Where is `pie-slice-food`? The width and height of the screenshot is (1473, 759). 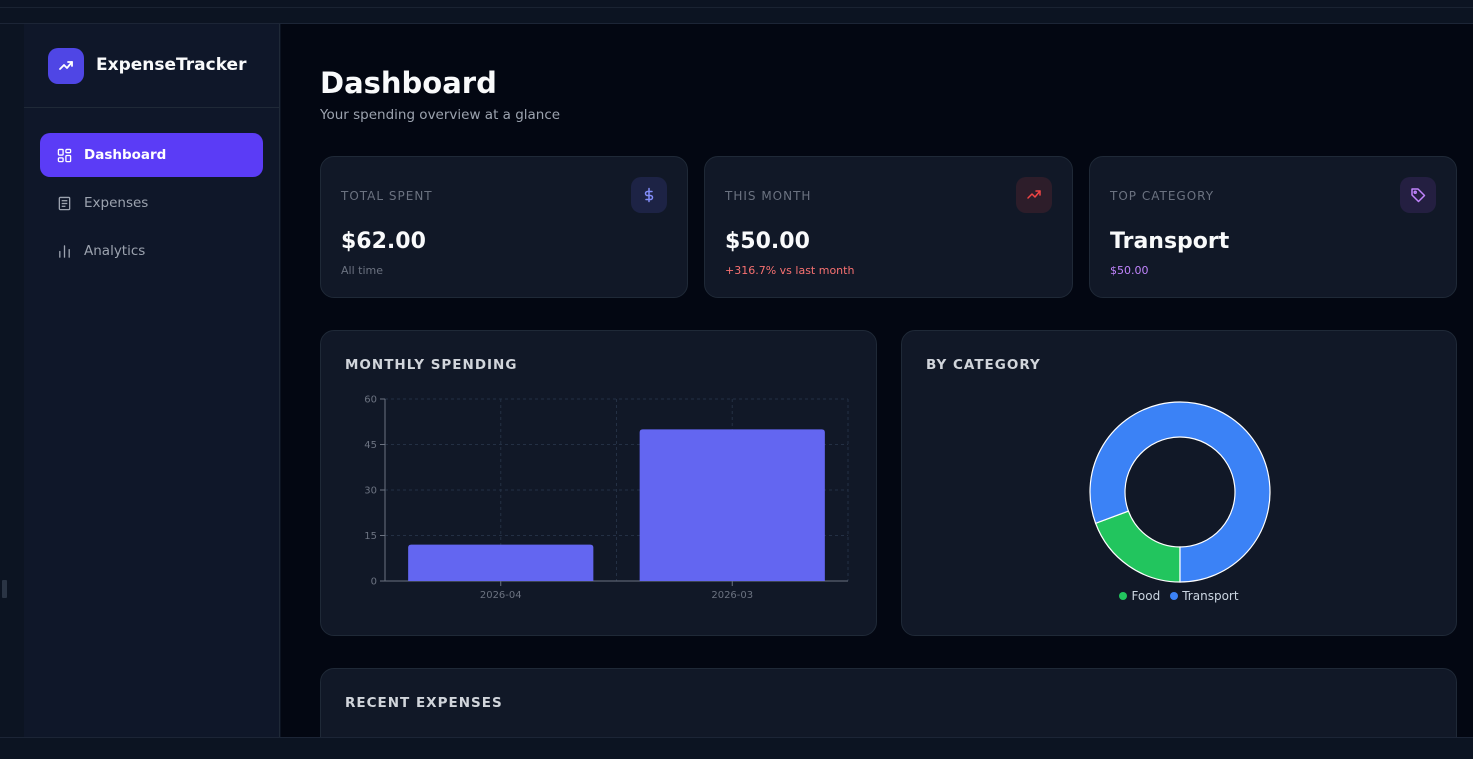 pie-slice-food is located at coordinates (1137, 546).